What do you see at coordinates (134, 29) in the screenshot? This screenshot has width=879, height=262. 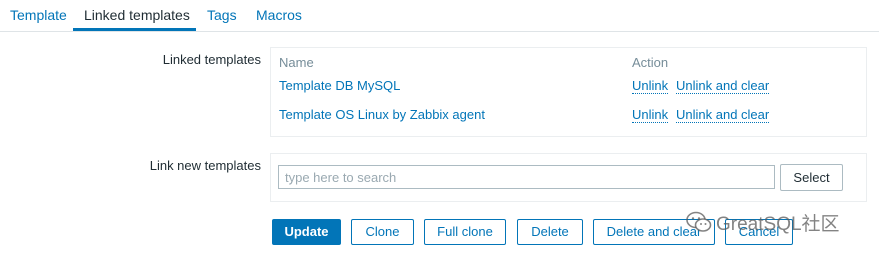 I see `active-tab-indicator` at bounding box center [134, 29].